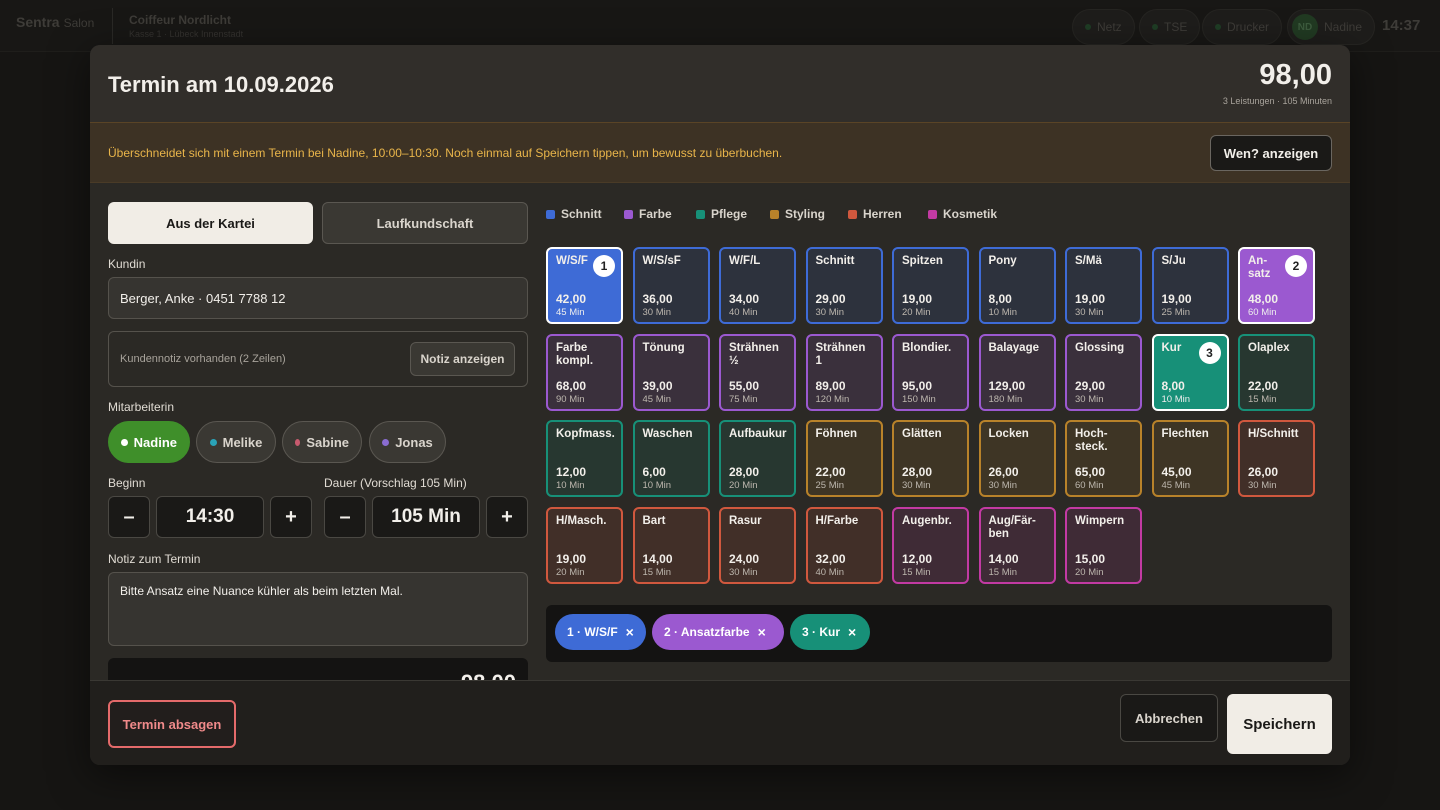 The image size is (1440, 810). I want to click on service-tile: H/Masch. 19,00 20 Min, so click(584, 546).